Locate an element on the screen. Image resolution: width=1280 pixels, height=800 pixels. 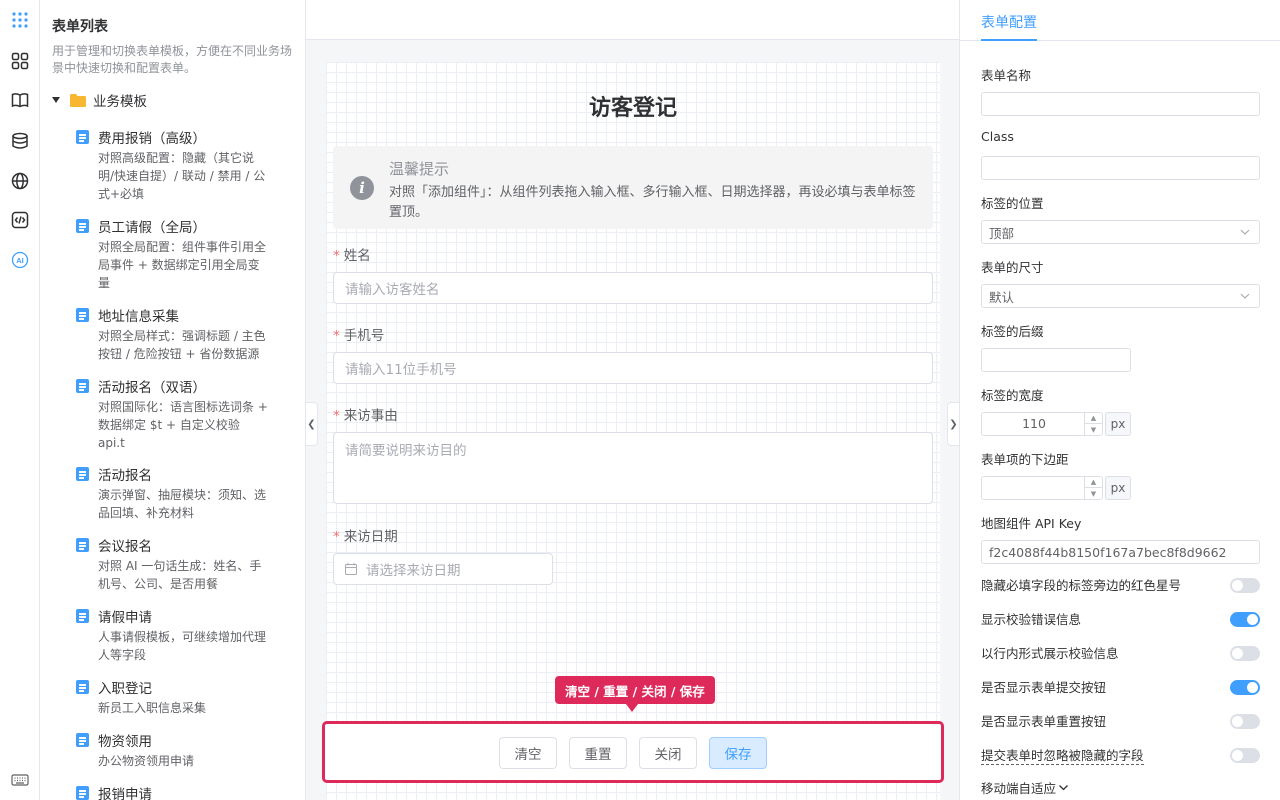
label-width-unit: px is located at coordinates (1118, 424).